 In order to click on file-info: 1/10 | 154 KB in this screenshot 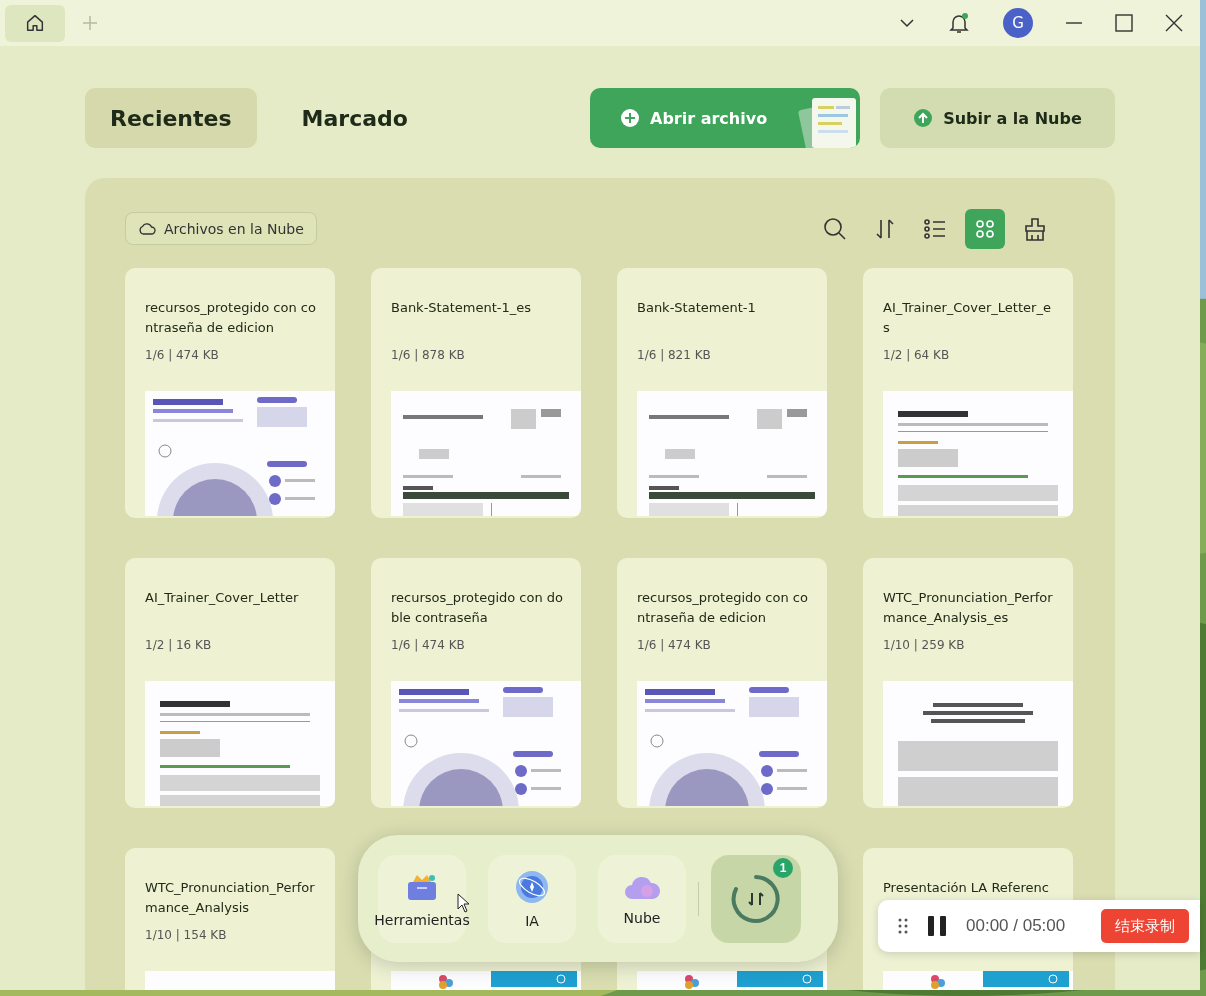, I will do `click(186, 935)`.